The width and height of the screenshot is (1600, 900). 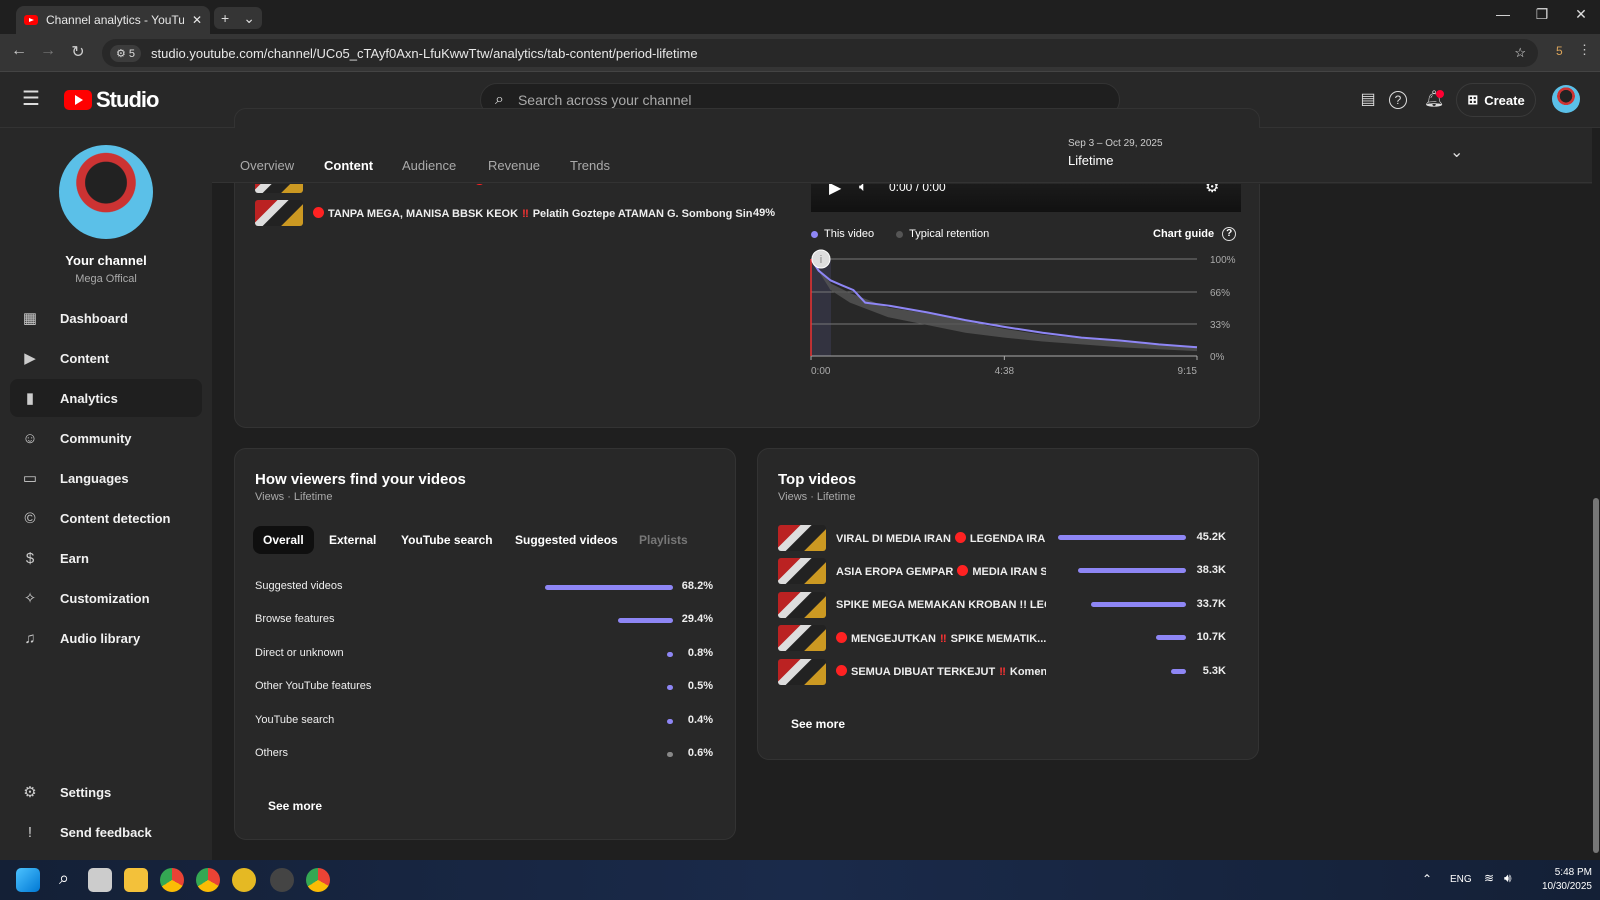 What do you see at coordinates (106, 438) in the screenshot?
I see `sidebar-item-community: ☺ Community` at bounding box center [106, 438].